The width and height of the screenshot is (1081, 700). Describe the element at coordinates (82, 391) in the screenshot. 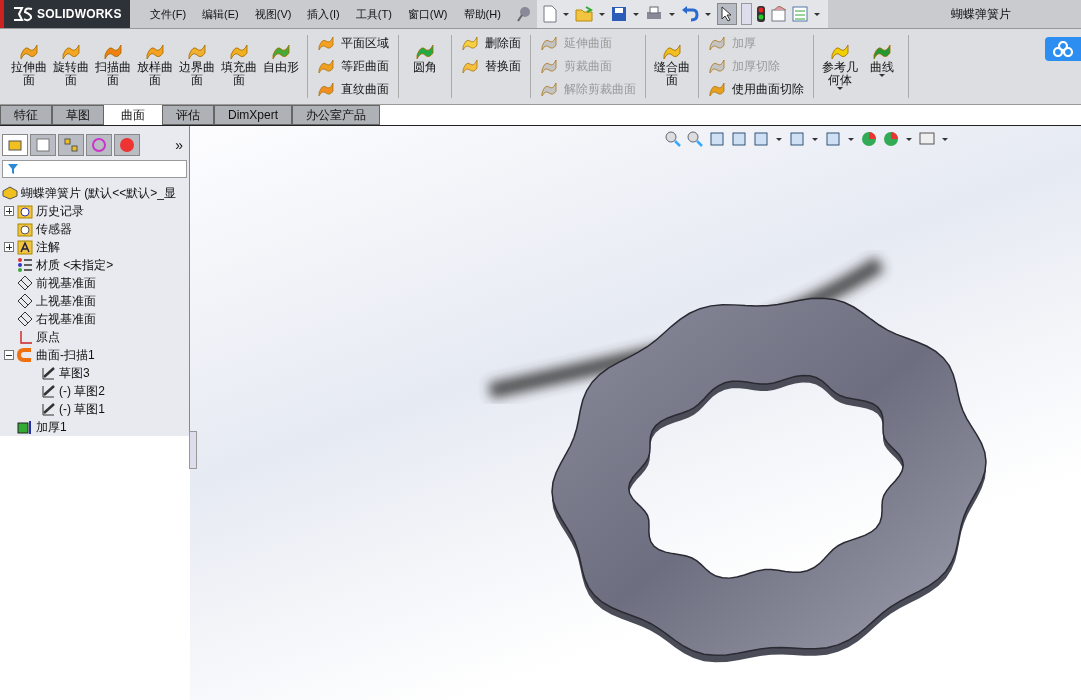

I see `tree-item-label: (-) 草图2` at that location.